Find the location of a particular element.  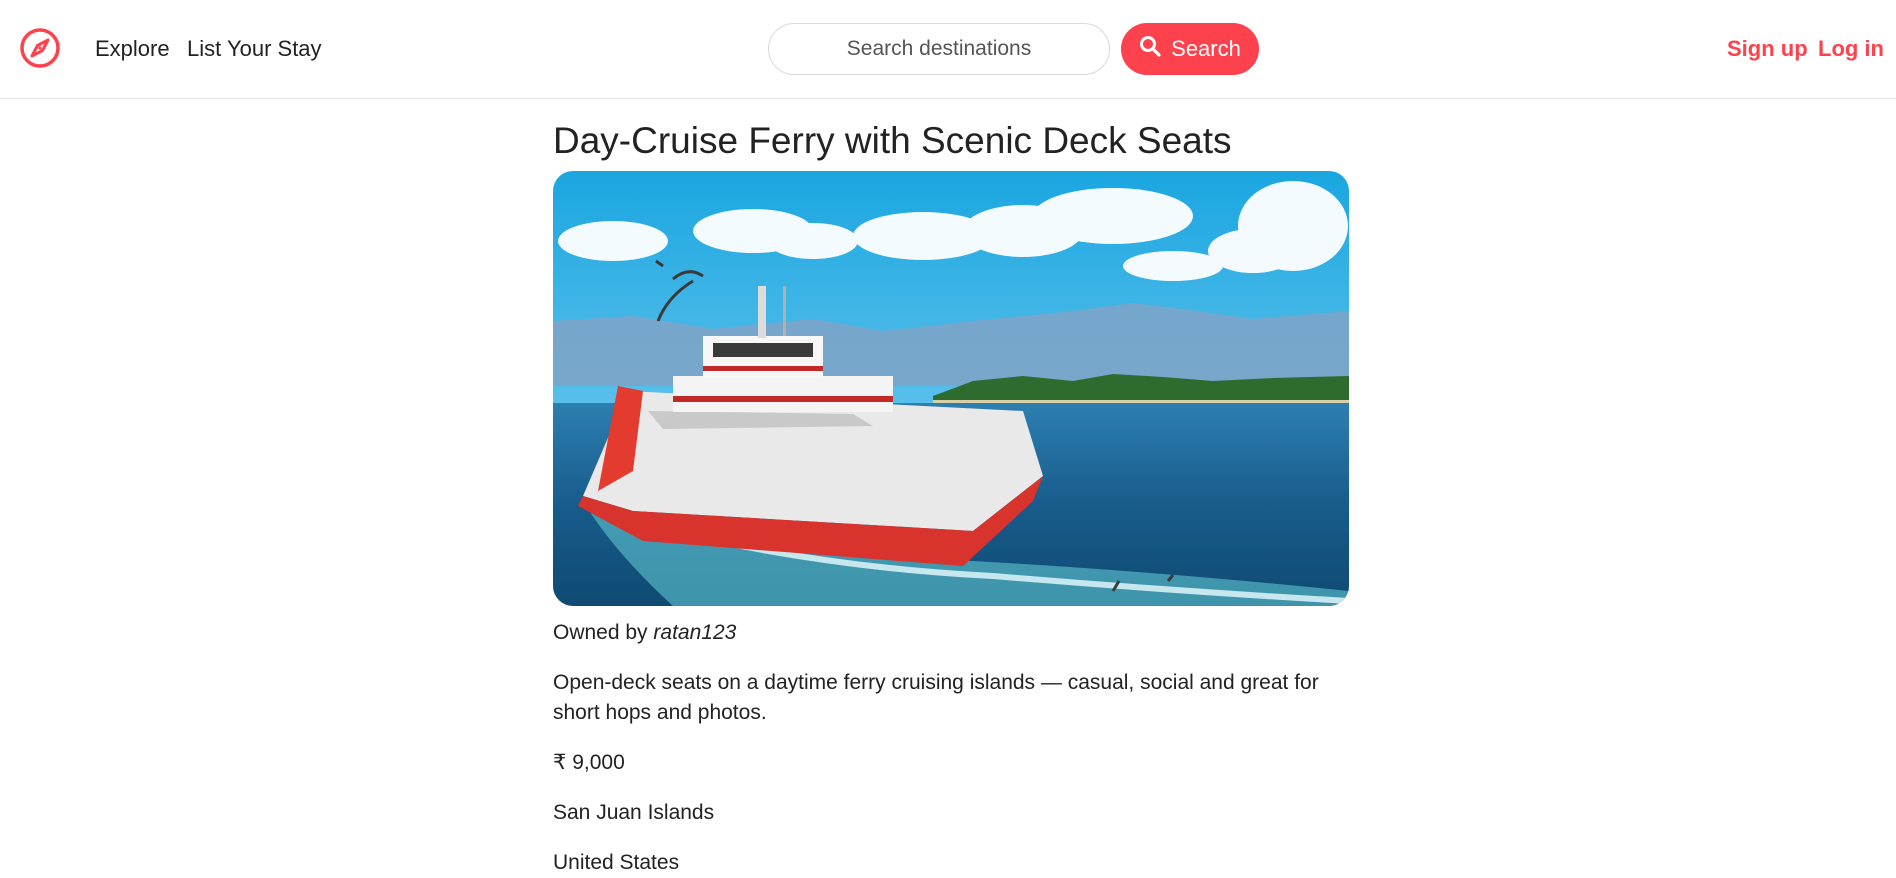

search-input is located at coordinates (939, 49).